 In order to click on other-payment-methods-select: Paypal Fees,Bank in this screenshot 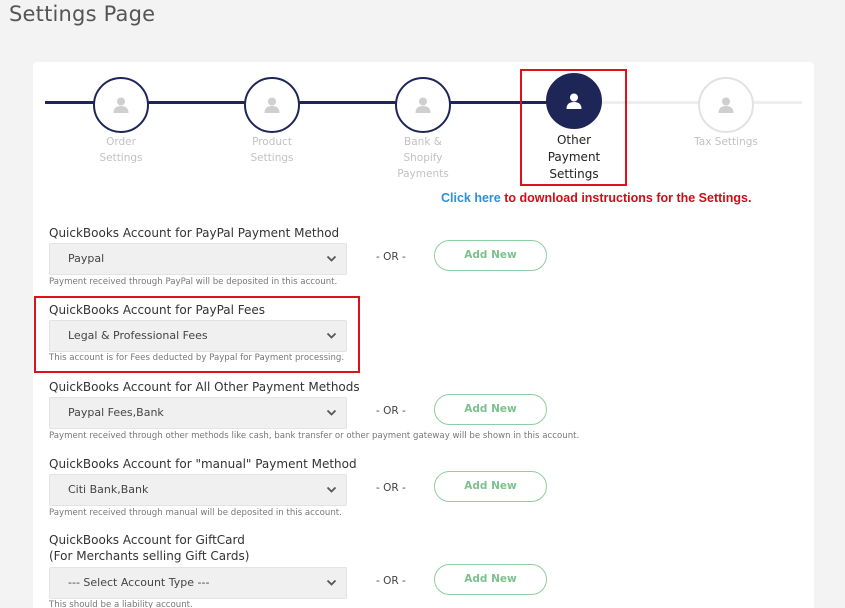, I will do `click(198, 413)`.